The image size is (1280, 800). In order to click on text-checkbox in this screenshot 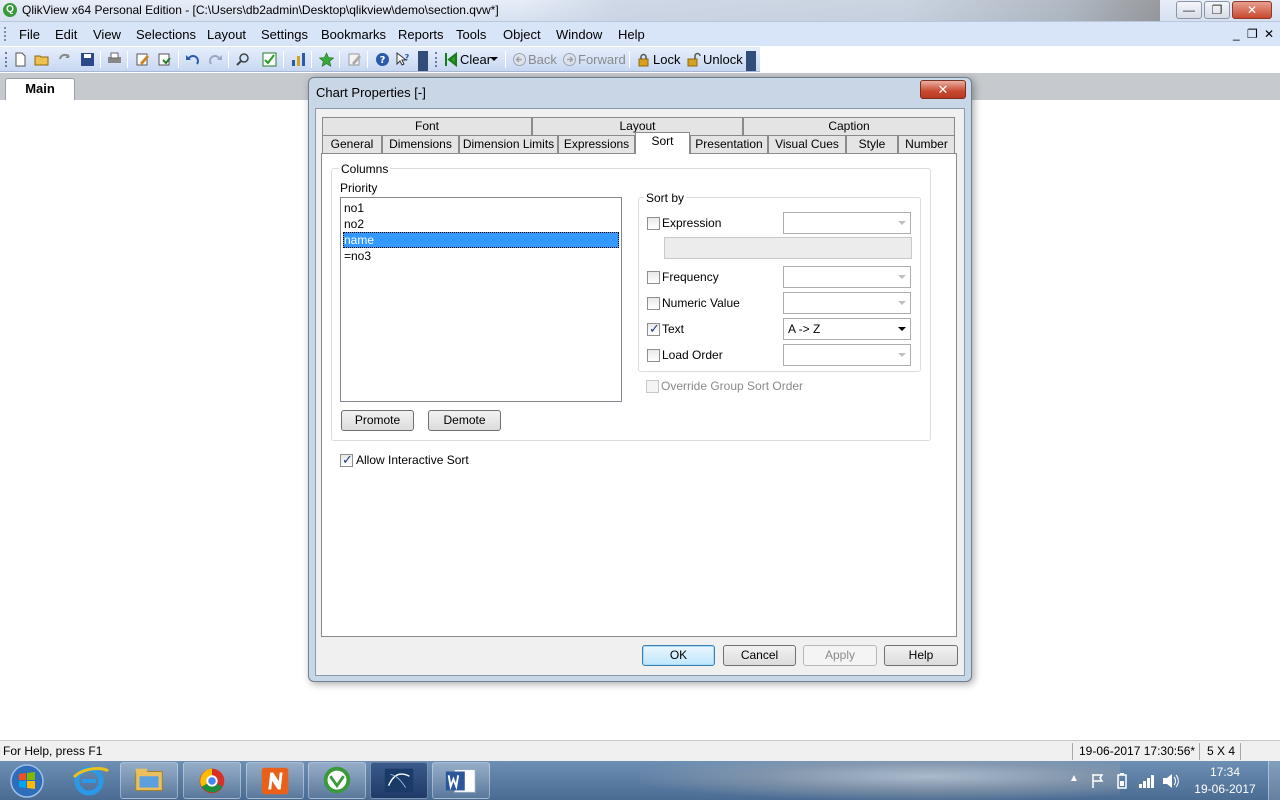, I will do `click(653, 329)`.